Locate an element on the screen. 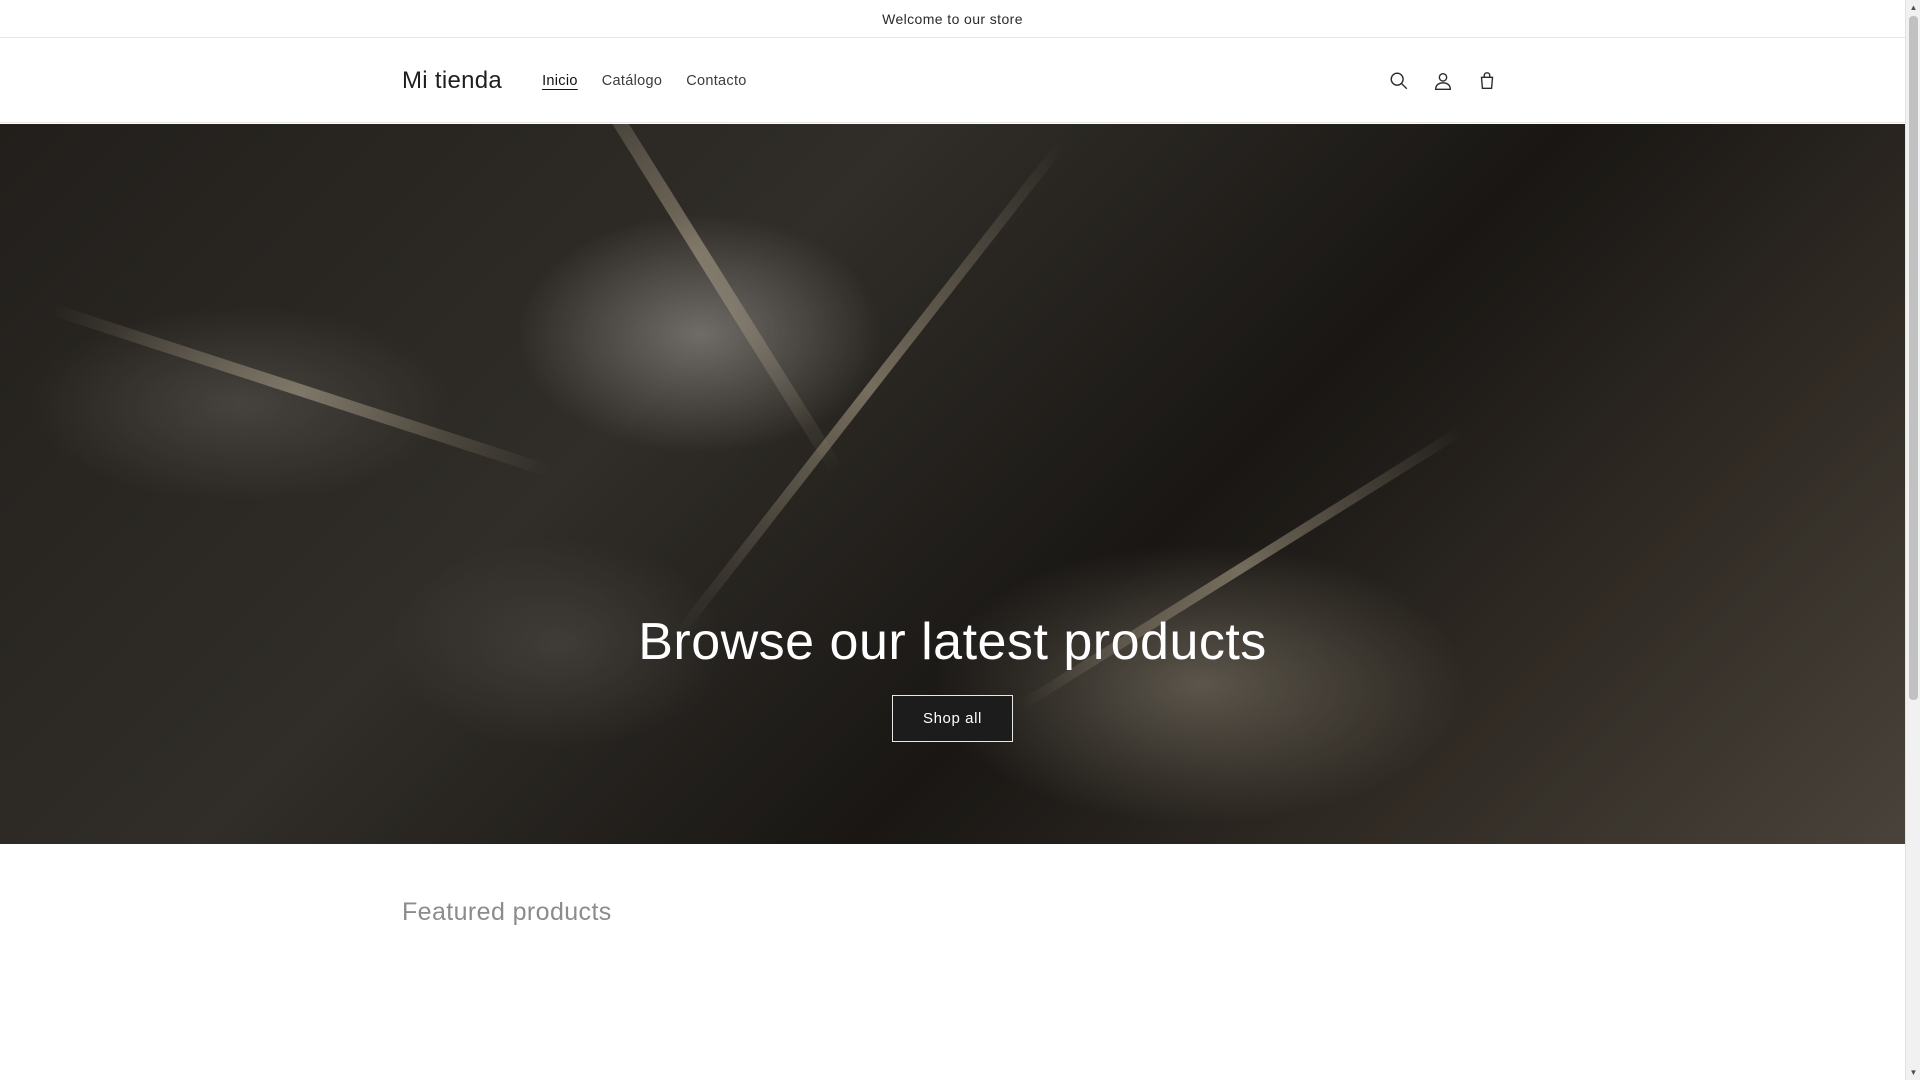 This screenshot has height=1080, width=1920. scroll-down-arrow-icon: ▼ is located at coordinates (1913, 1072).